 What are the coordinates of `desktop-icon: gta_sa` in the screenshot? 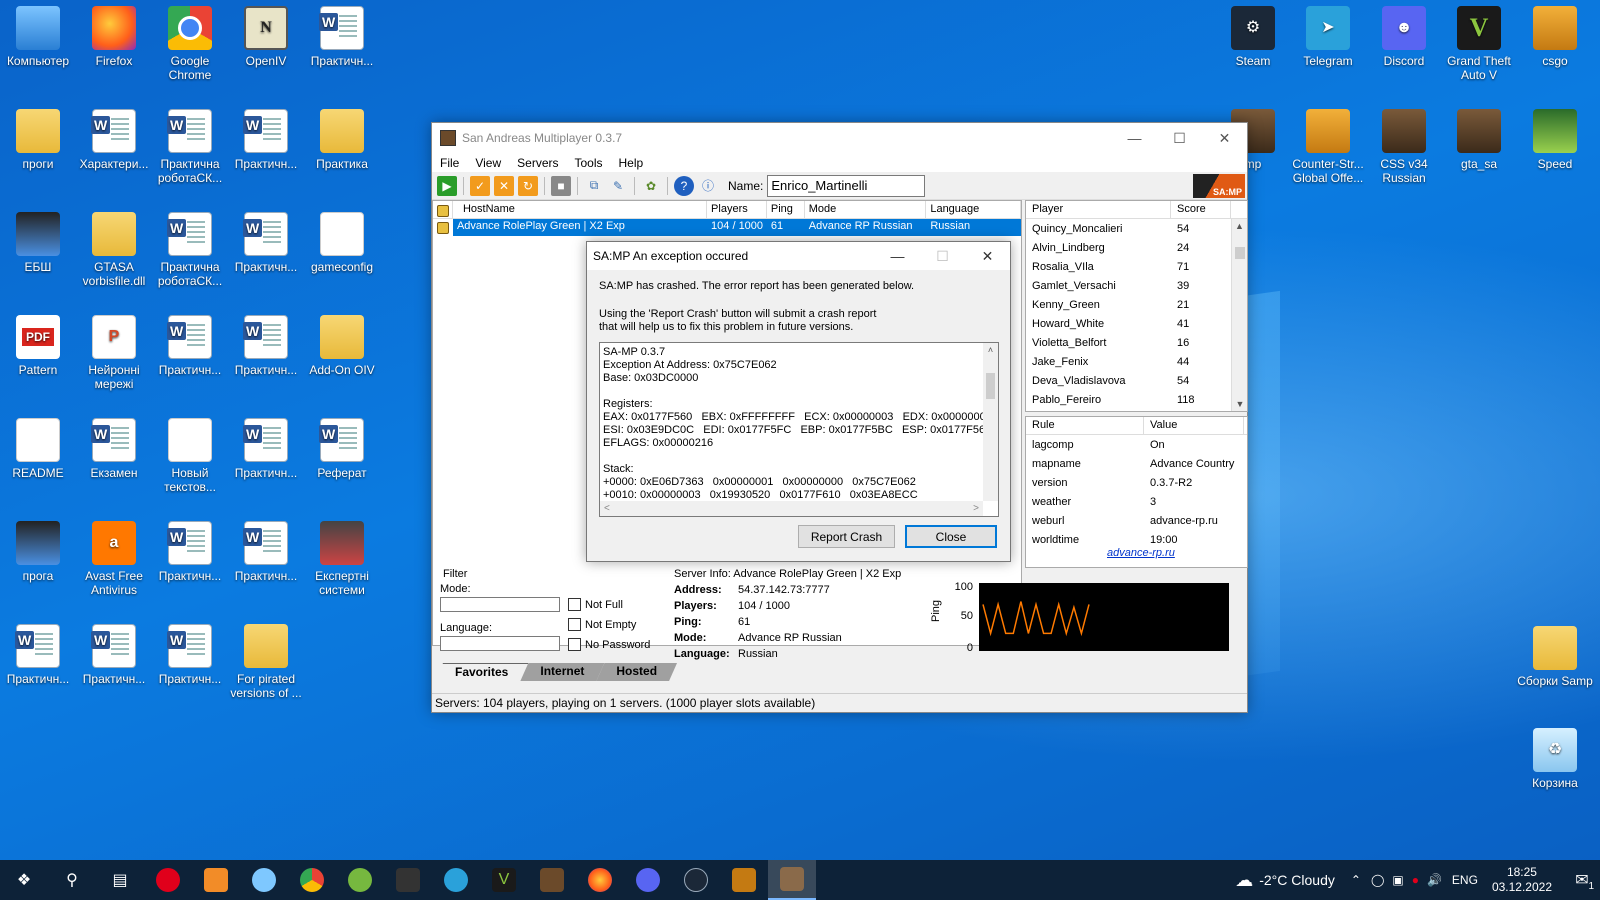 It's located at (1479, 137).